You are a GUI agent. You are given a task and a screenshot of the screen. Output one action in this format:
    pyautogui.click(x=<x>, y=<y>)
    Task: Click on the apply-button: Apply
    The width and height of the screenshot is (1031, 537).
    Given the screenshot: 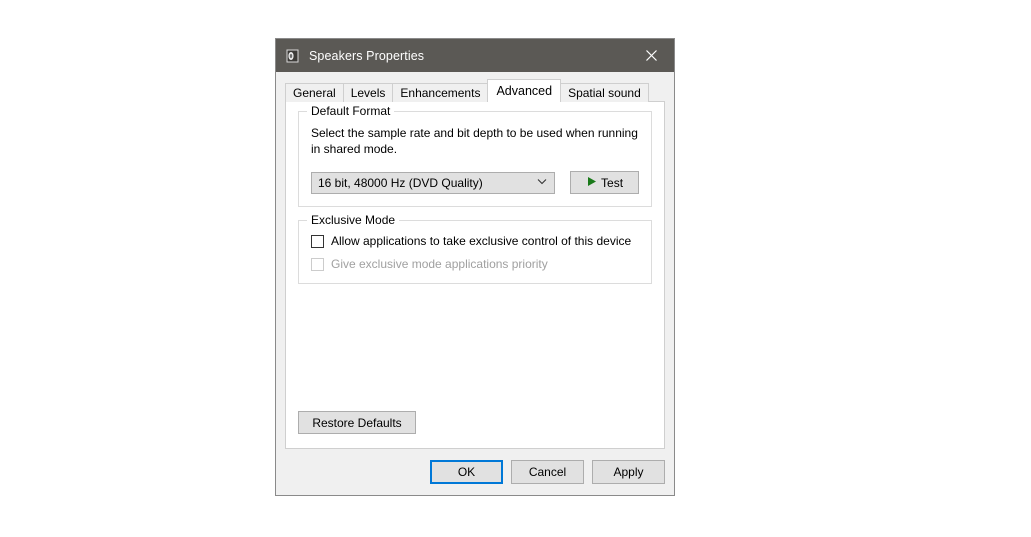 What is the action you would take?
    pyautogui.click(x=628, y=472)
    